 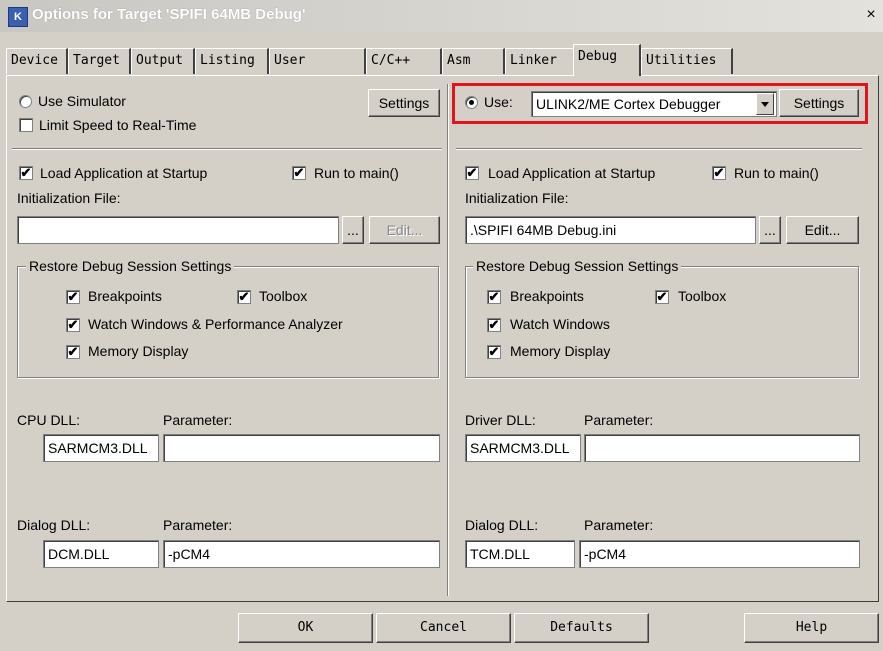 What do you see at coordinates (169, 14) in the screenshot?
I see `window-title: Options for Target 'SPIFI 64MB Debug'` at bounding box center [169, 14].